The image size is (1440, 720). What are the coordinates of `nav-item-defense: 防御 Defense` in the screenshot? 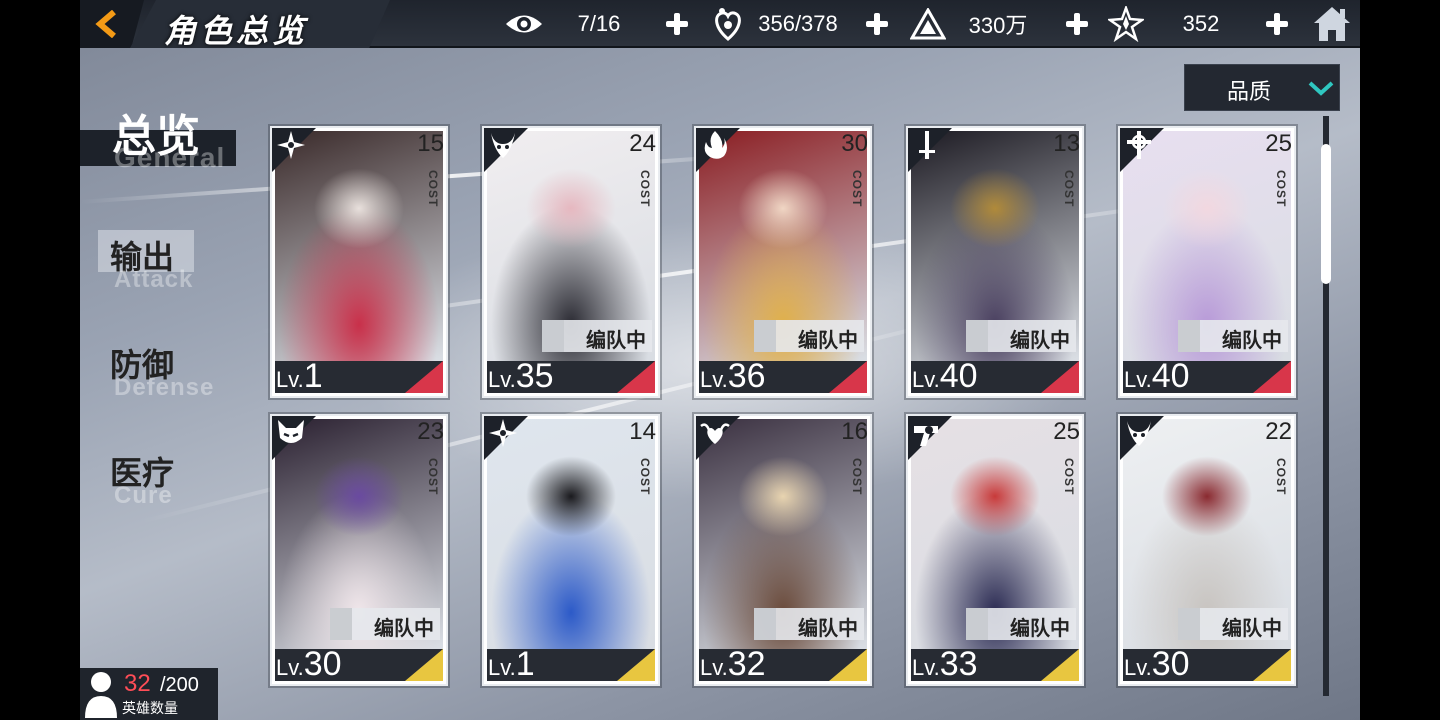 It's located at (160, 374).